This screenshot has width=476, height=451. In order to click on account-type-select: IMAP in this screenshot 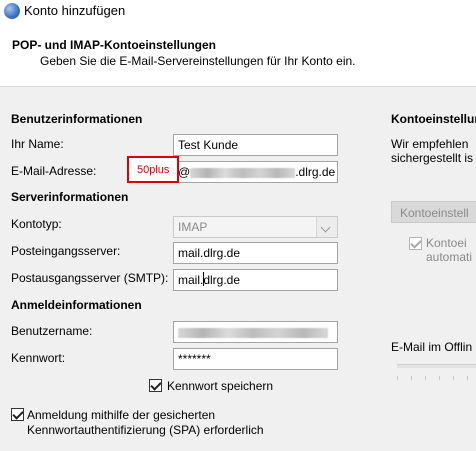, I will do `click(255, 227)`.